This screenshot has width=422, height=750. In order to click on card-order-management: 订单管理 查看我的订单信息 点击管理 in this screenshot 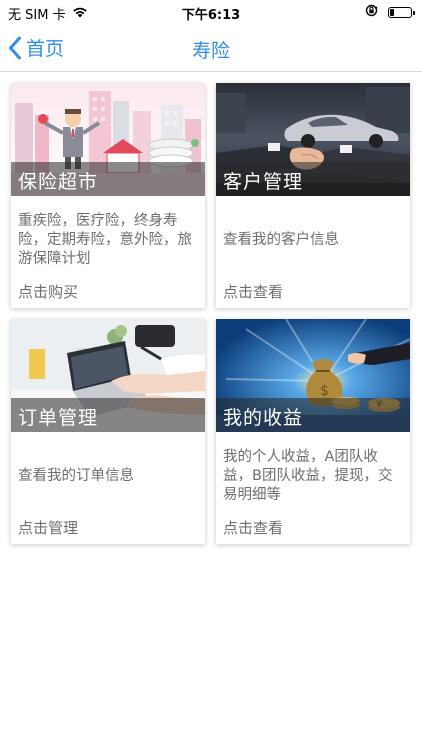, I will do `click(108, 431)`.